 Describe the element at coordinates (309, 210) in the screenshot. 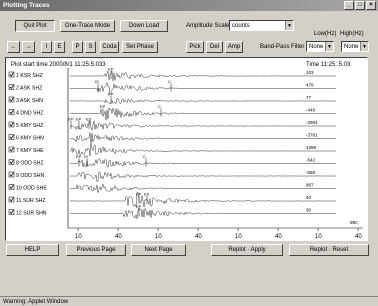

I see `trace-amplitude: 30` at that location.